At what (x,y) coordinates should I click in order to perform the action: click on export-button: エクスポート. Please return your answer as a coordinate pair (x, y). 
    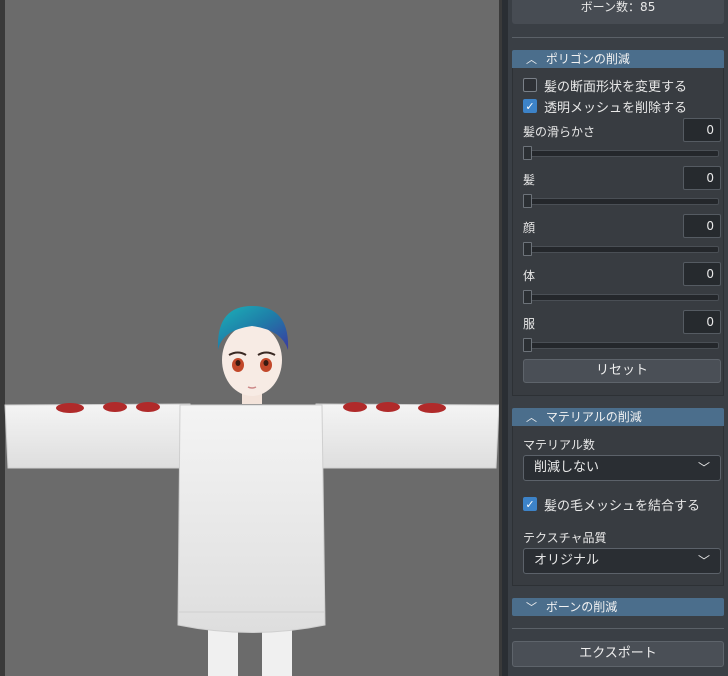
    Looking at the image, I should click on (618, 654).